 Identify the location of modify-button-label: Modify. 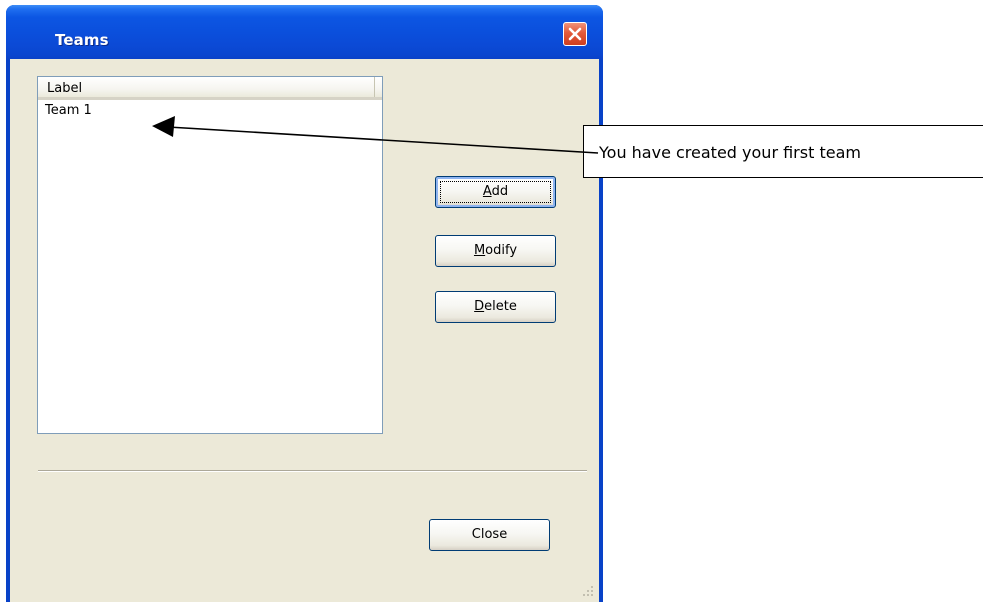
(495, 250).